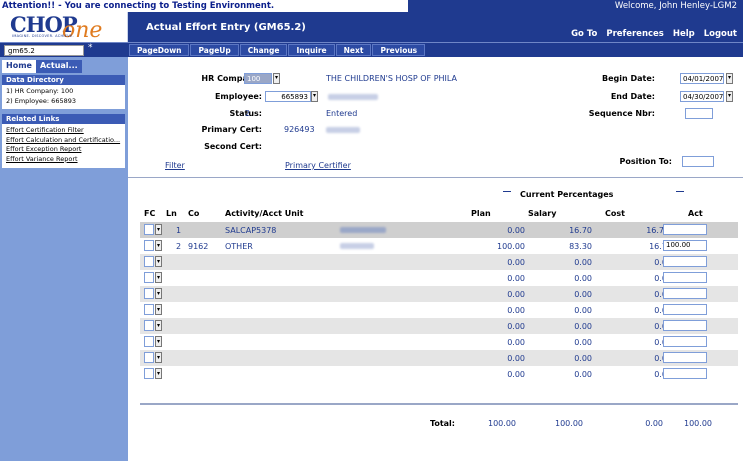 The height and width of the screenshot is (461, 743). What do you see at coordinates (439, 230) in the screenshot?
I see `table-row: ▾ 1 SALCAP5378 0.00 16.70 16.70-` at bounding box center [439, 230].